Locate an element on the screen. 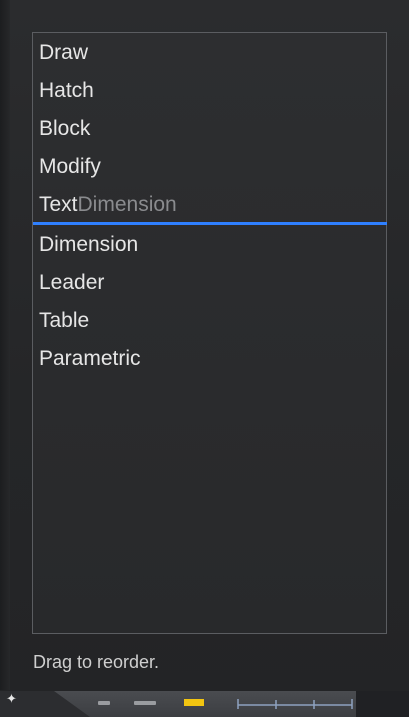 The width and height of the screenshot is (409, 717). plus-icon: ✦ is located at coordinates (11, 699).